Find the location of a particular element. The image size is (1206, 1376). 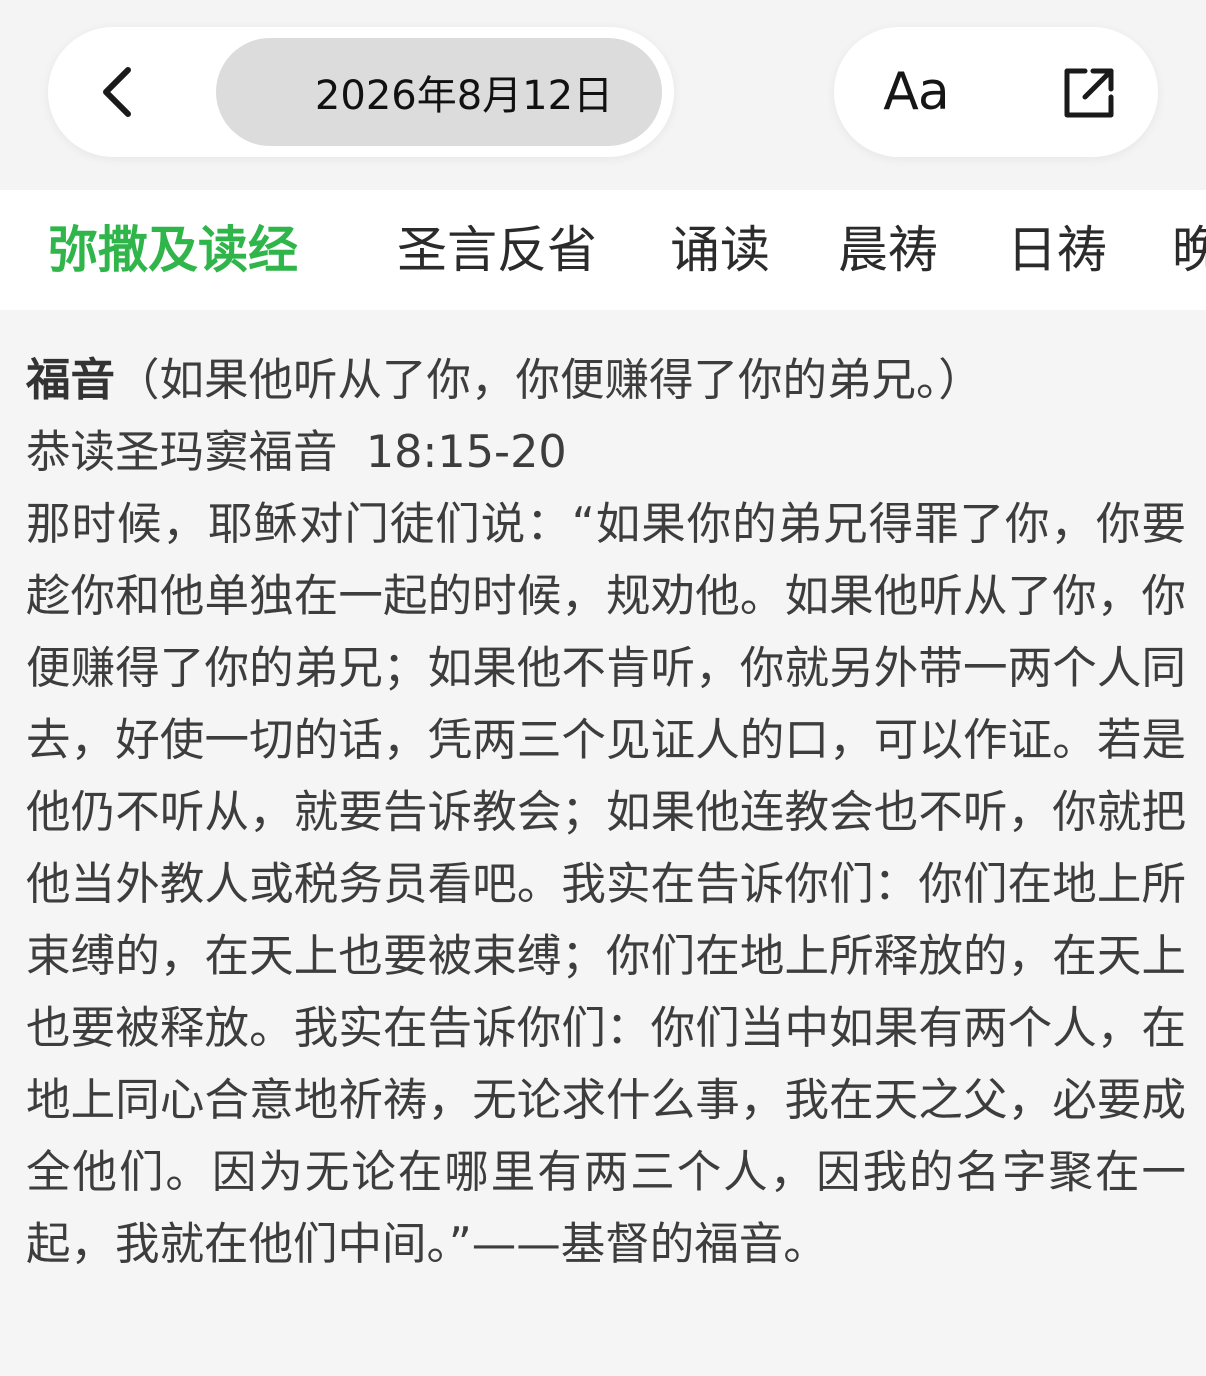

section-subtitle: （如果他听从了你，你便赚得了你的弟兄。） is located at coordinates (549, 380).